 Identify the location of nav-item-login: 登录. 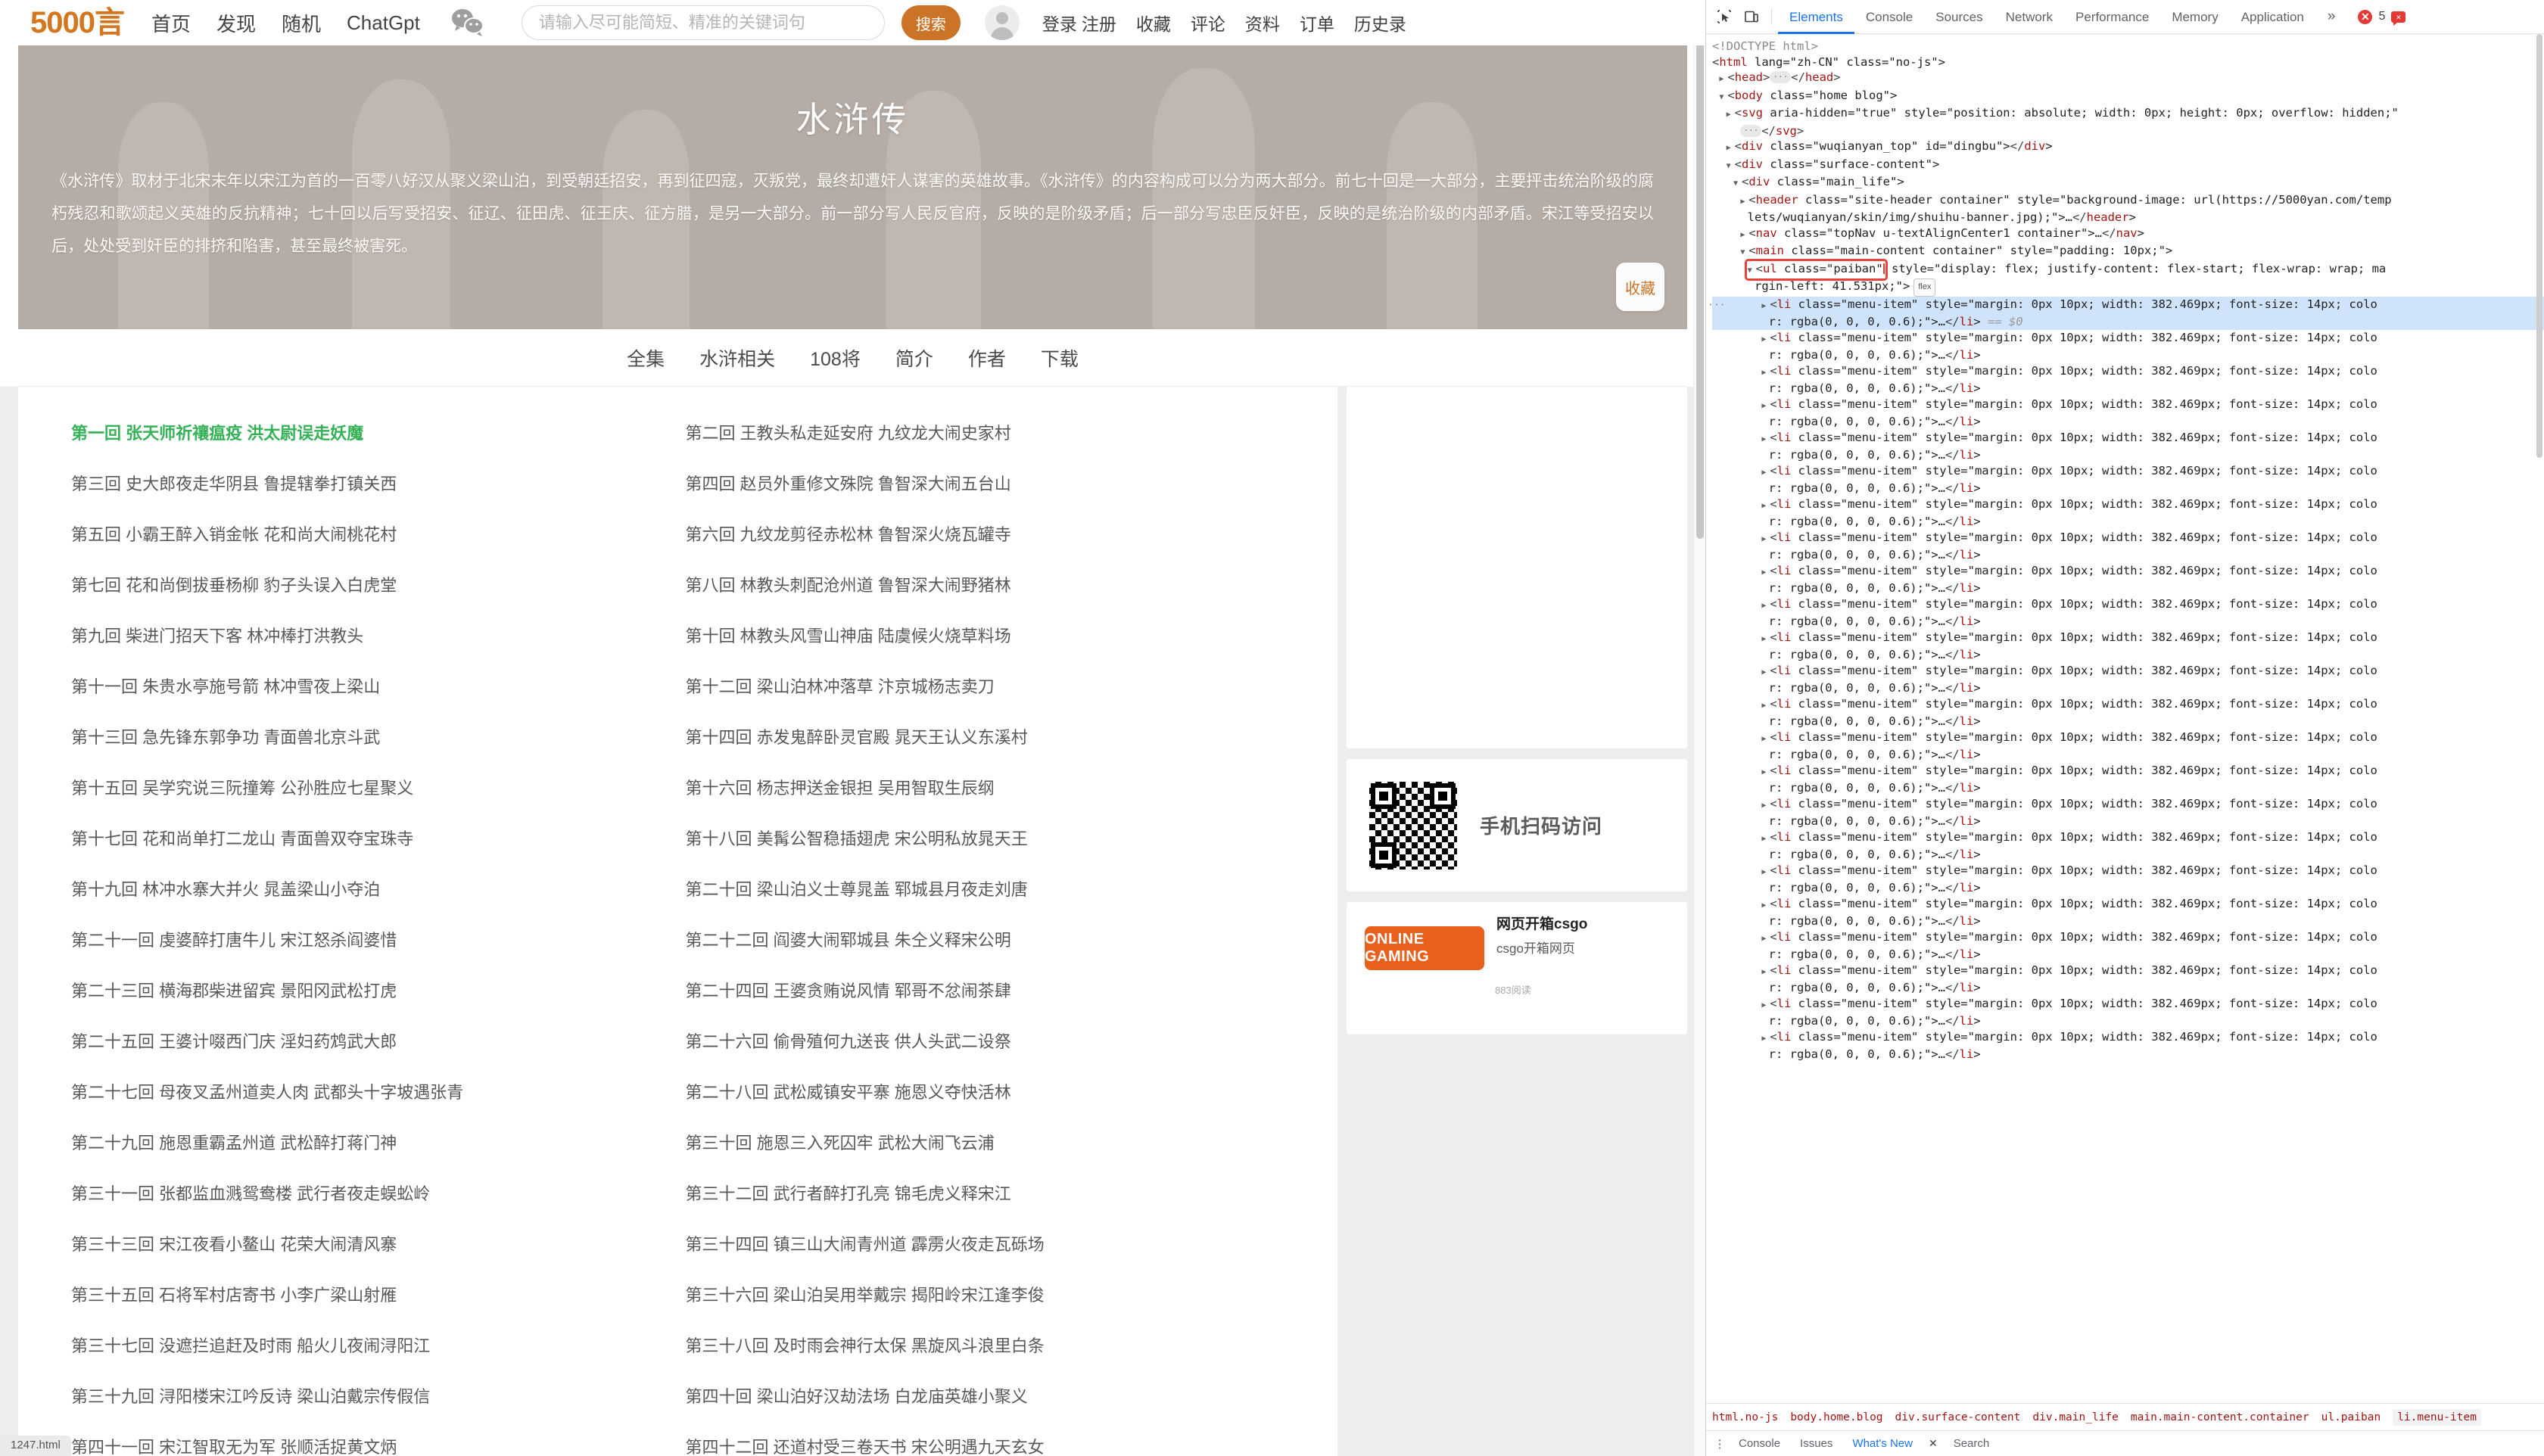
(1059, 23).